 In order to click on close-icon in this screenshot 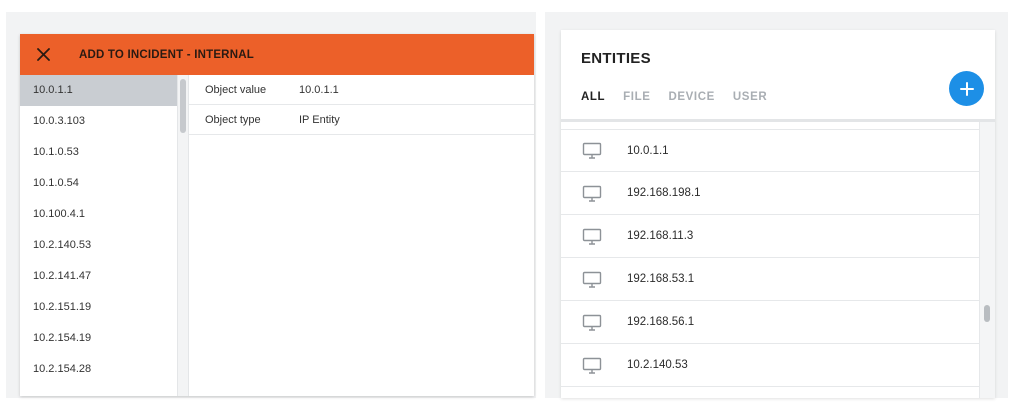, I will do `click(43, 54)`.